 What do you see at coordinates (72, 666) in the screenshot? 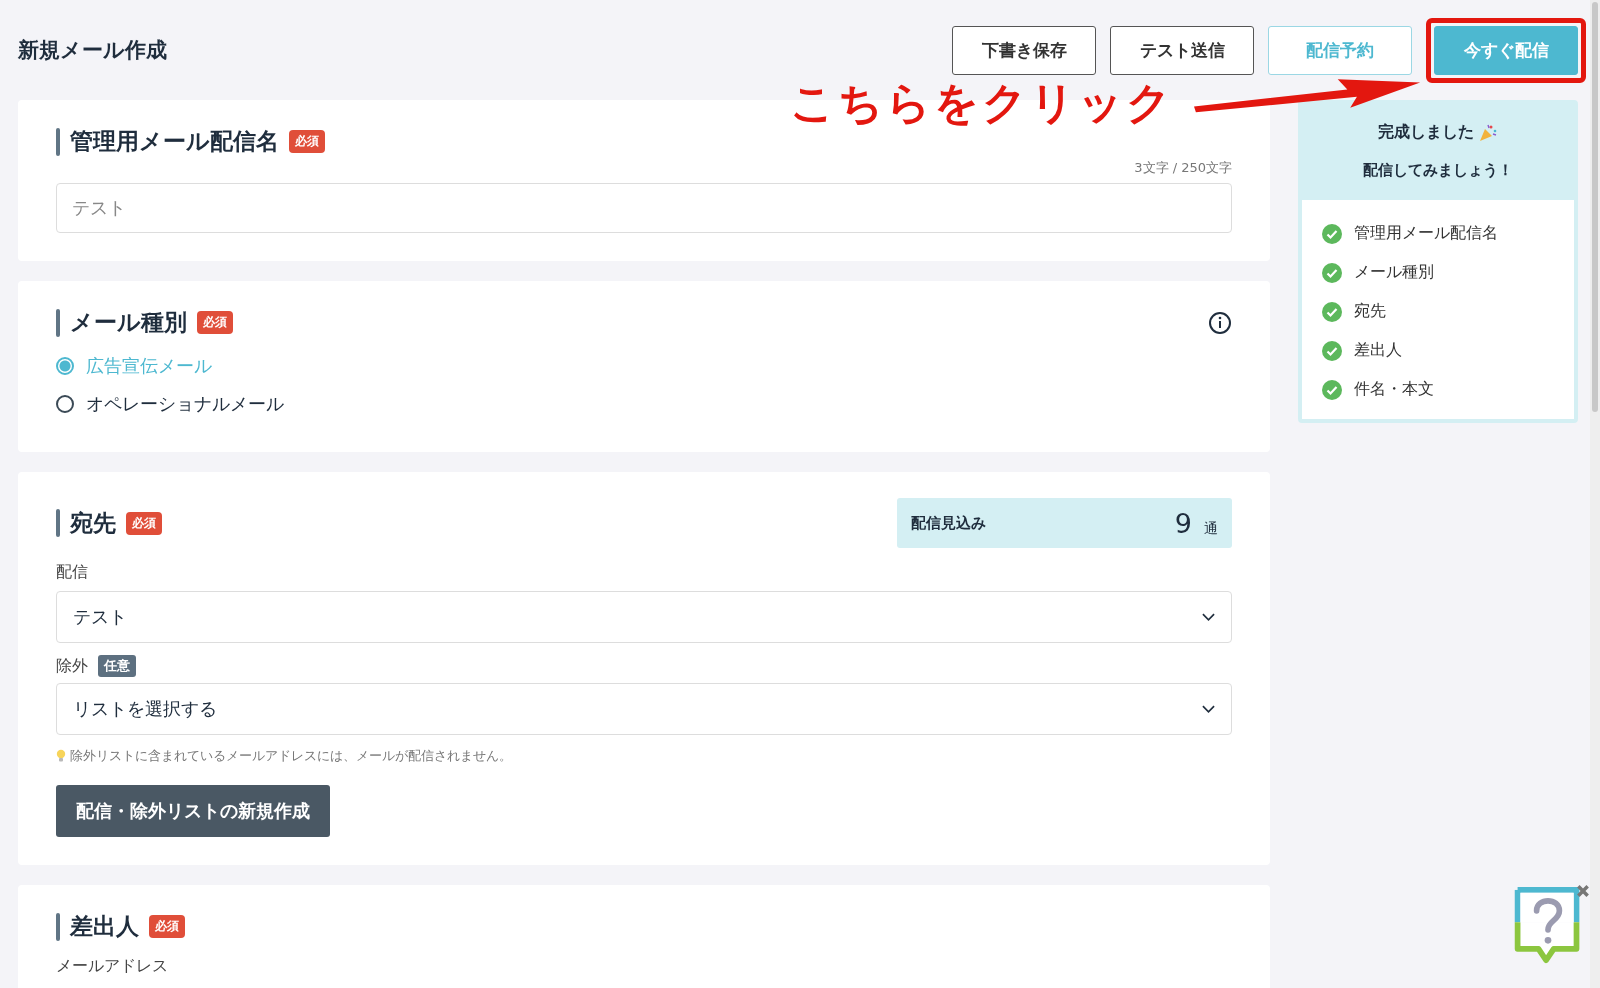
I see `field-label: 除外` at bounding box center [72, 666].